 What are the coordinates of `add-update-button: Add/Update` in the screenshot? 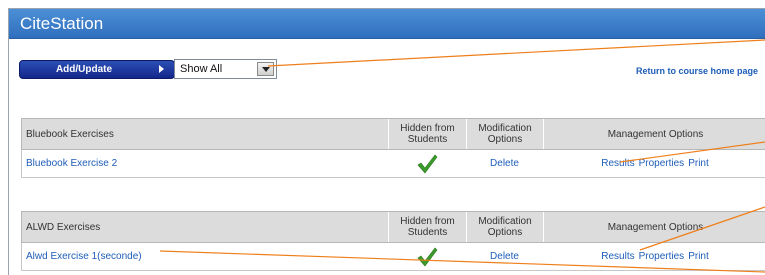 It's located at (97, 69).